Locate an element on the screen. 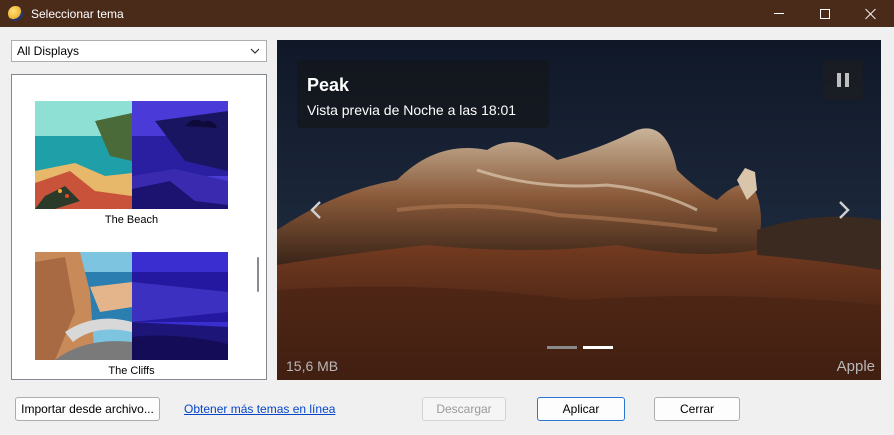 The width and height of the screenshot is (894, 435). previous-slide-button is located at coordinates (317, 210).